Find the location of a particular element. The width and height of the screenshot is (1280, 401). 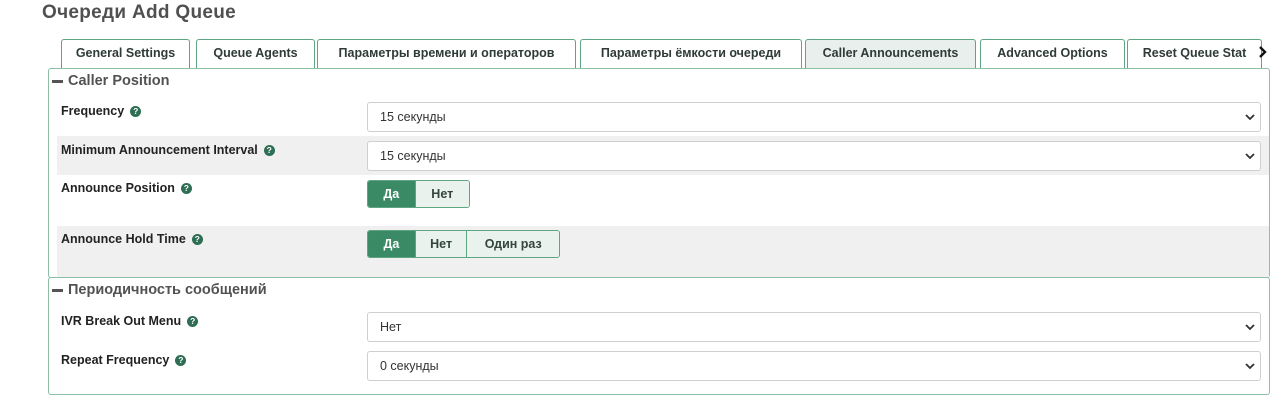

tab-queue-capacity: Параметры ёмкости очереди is located at coordinates (691, 53).